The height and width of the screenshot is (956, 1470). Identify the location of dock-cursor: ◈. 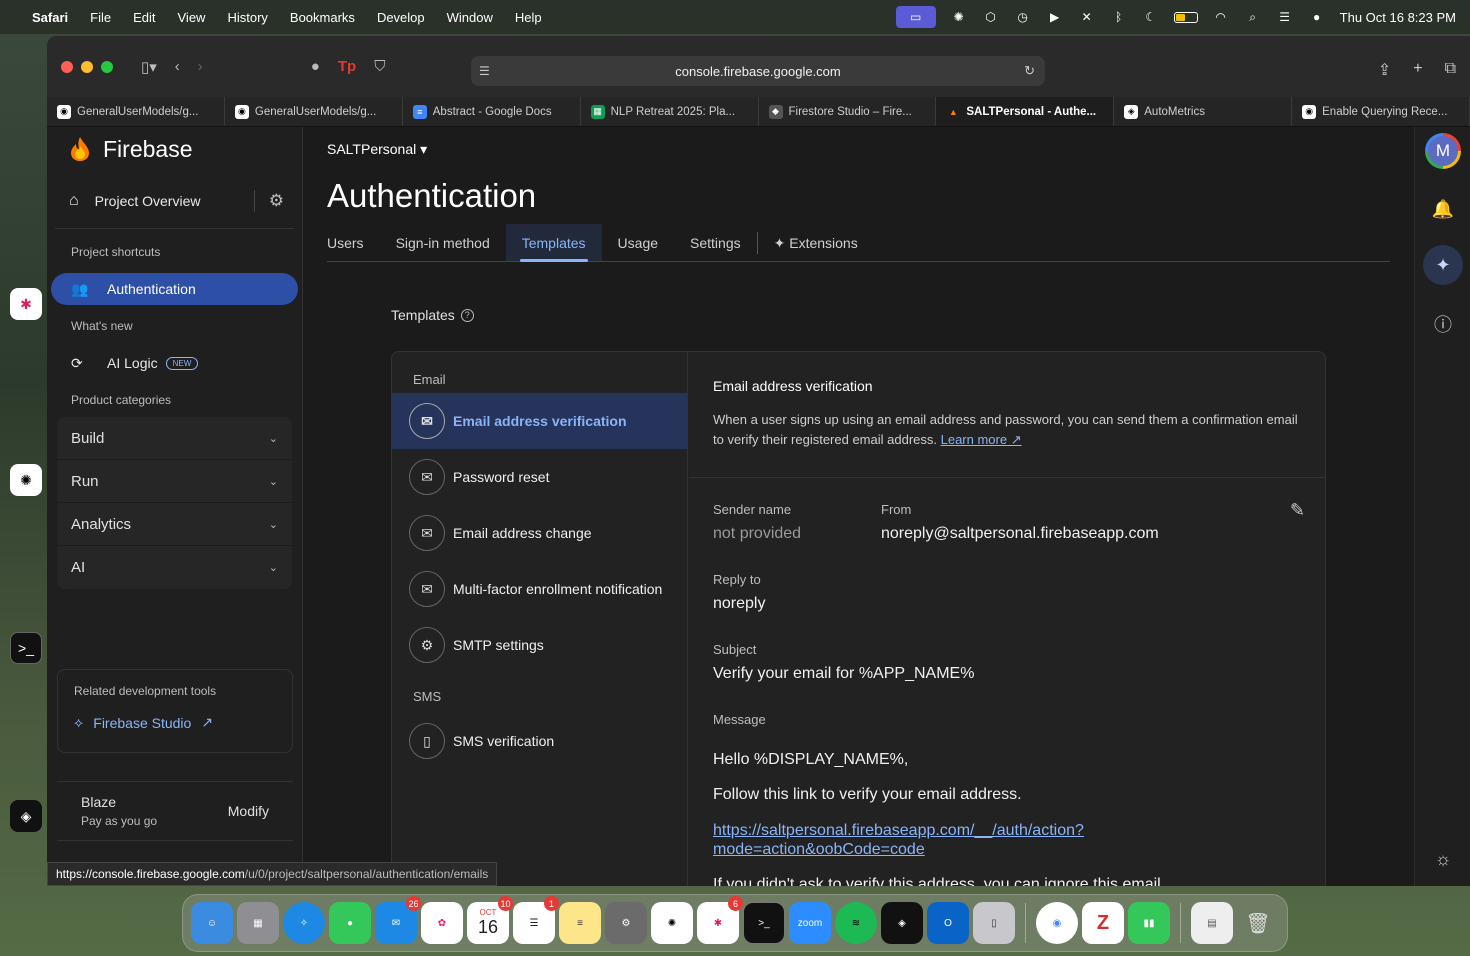
(902, 923).